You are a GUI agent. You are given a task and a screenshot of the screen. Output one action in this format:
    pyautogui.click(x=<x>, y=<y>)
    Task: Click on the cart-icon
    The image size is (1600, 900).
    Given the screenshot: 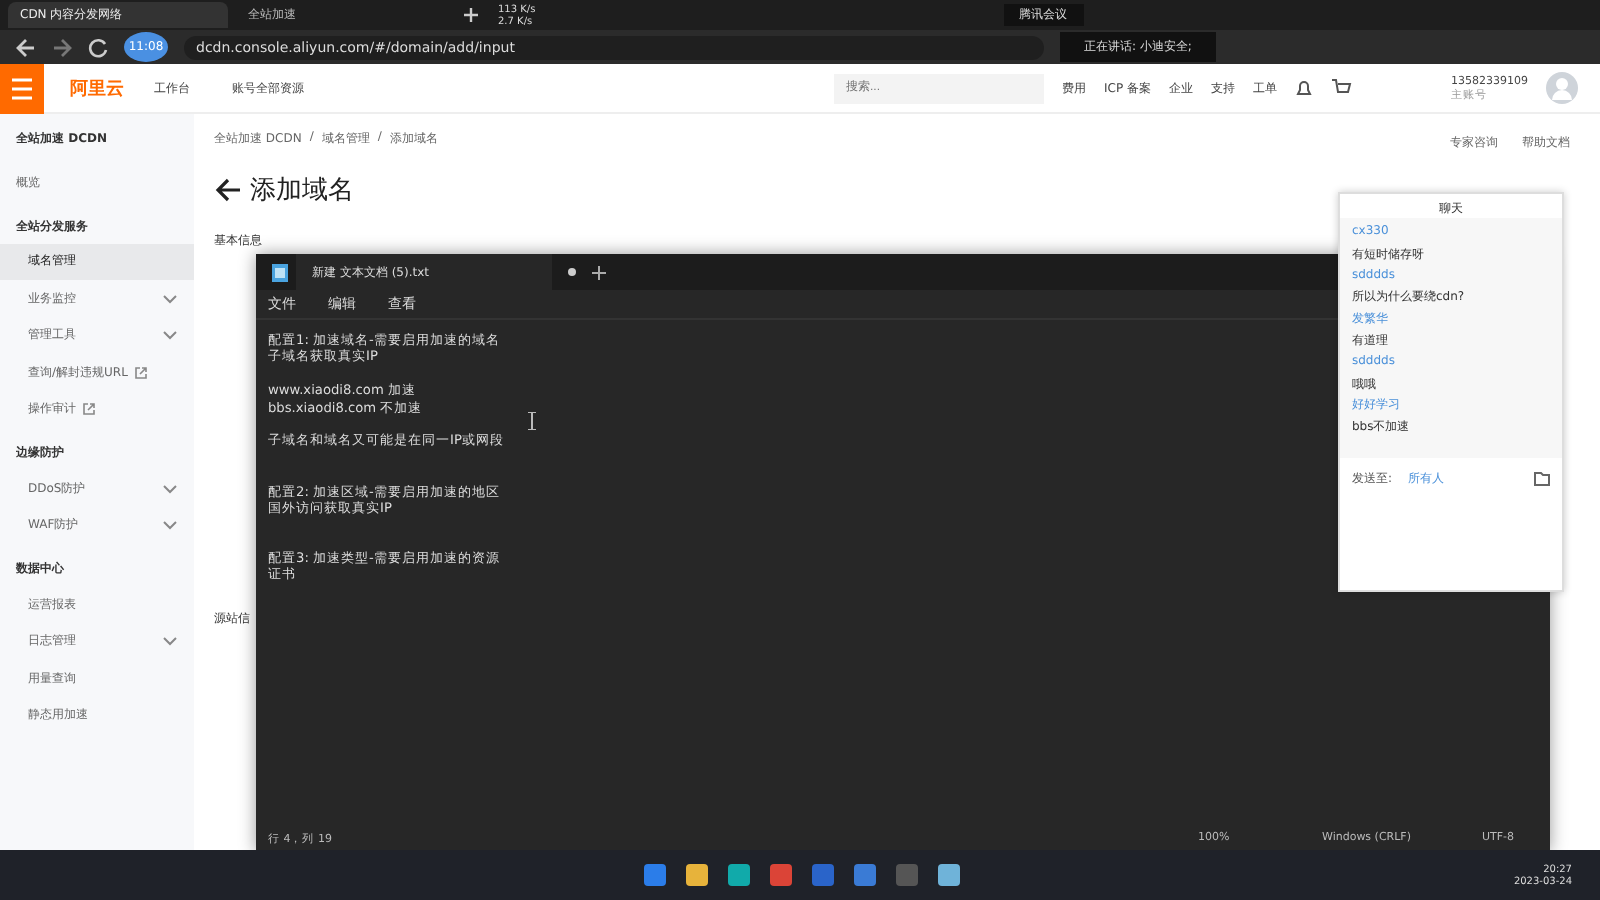 What is the action you would take?
    pyautogui.click(x=1342, y=88)
    